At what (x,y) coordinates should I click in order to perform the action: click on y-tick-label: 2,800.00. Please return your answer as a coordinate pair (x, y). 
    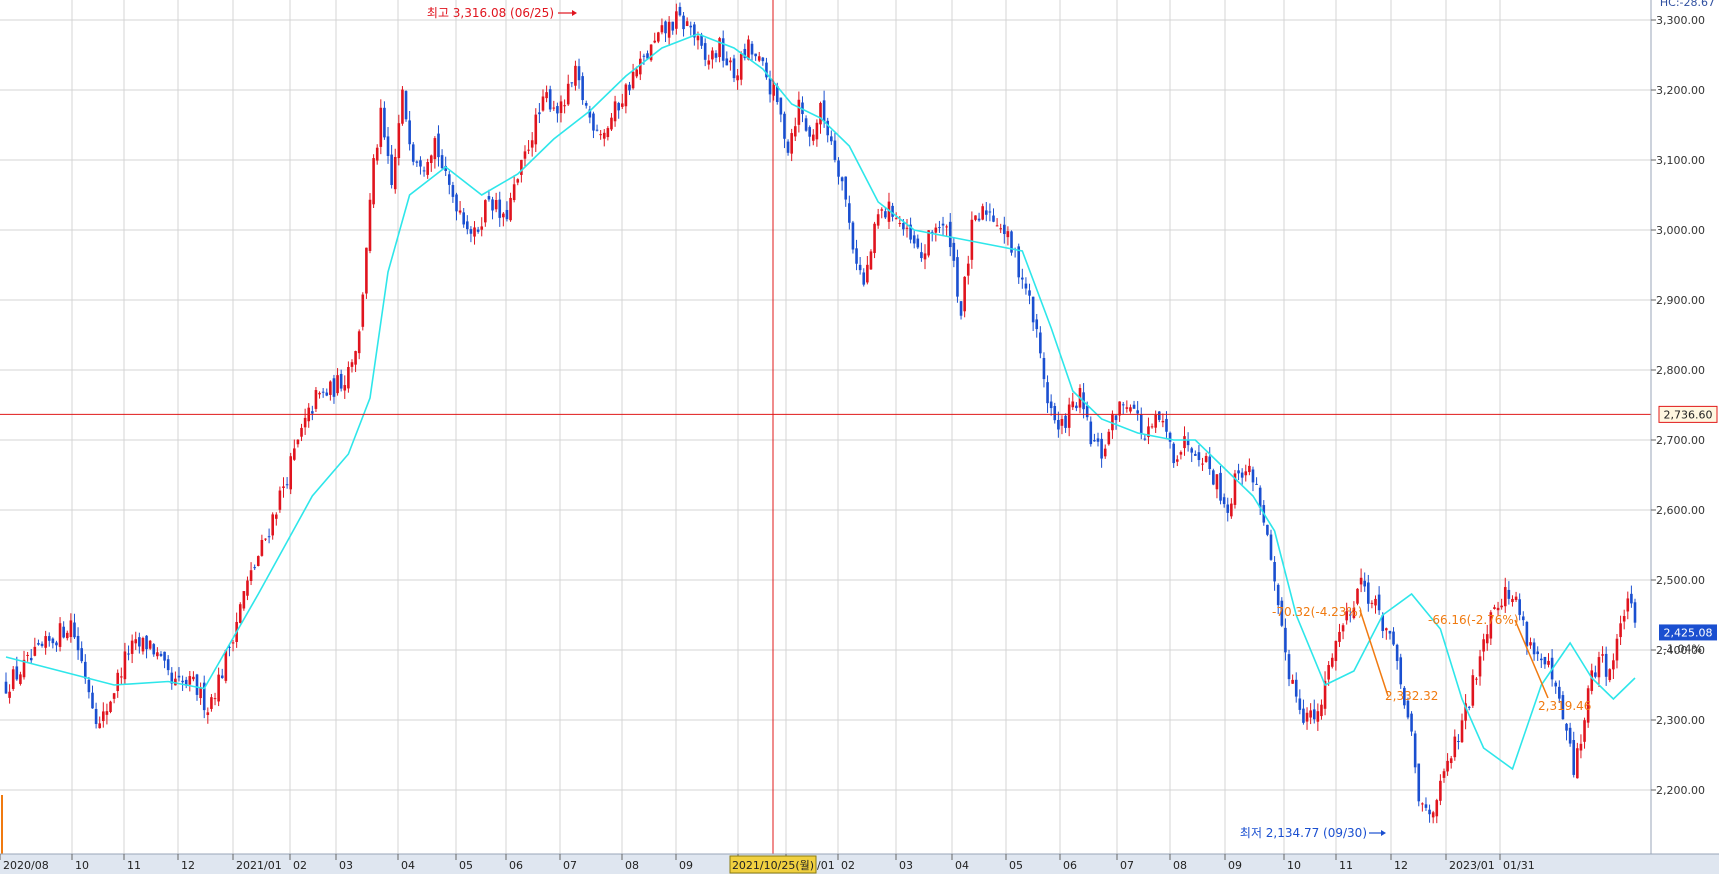
    Looking at the image, I should click on (1680, 370).